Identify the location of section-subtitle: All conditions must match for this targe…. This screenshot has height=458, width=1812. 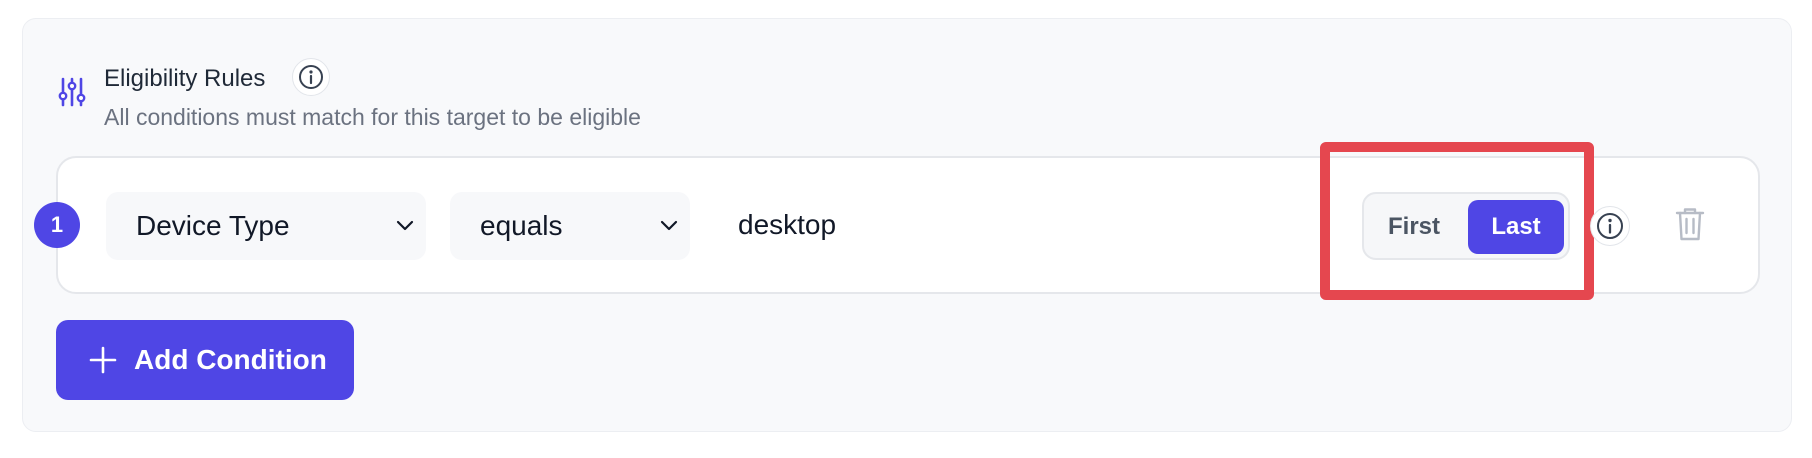
(372, 117).